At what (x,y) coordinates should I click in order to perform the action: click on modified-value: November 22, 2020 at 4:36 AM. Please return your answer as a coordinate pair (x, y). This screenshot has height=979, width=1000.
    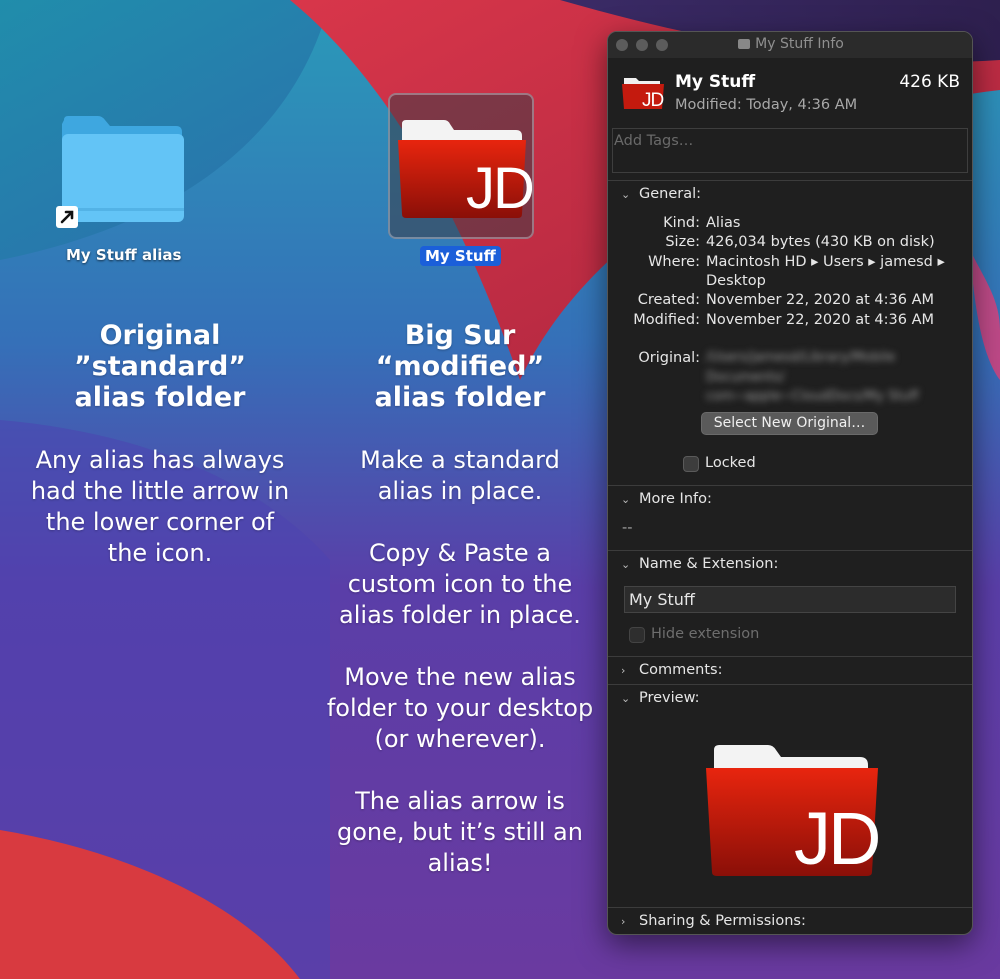
    Looking at the image, I should click on (820, 320).